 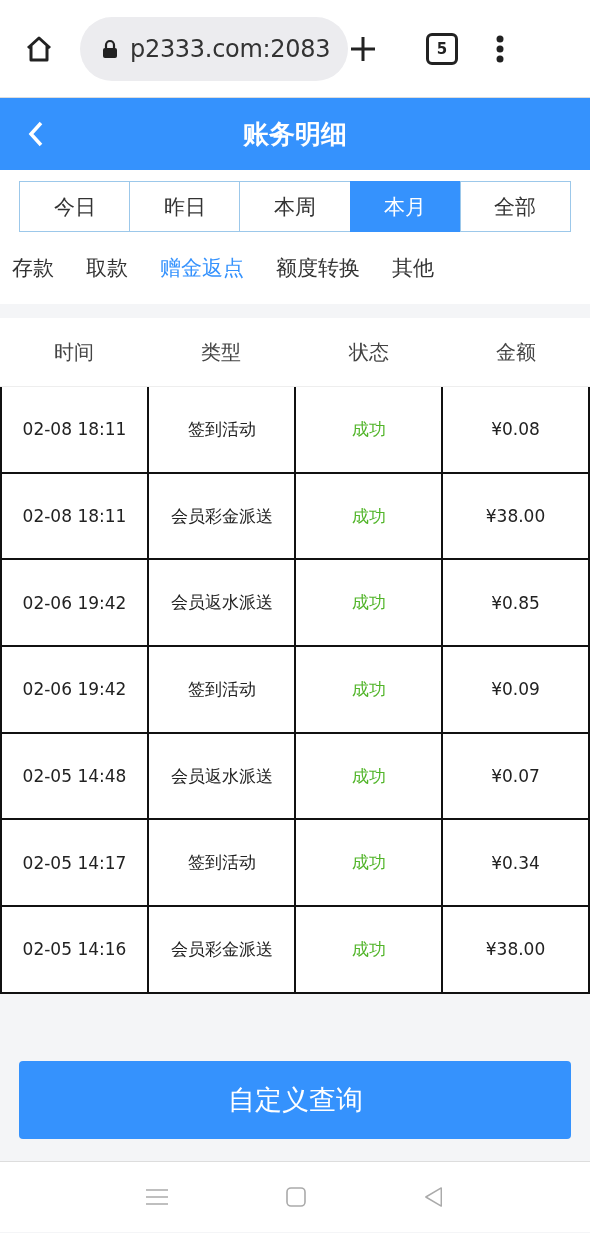 I want to click on table-cell: ¥0.07, so click(x=515, y=776).